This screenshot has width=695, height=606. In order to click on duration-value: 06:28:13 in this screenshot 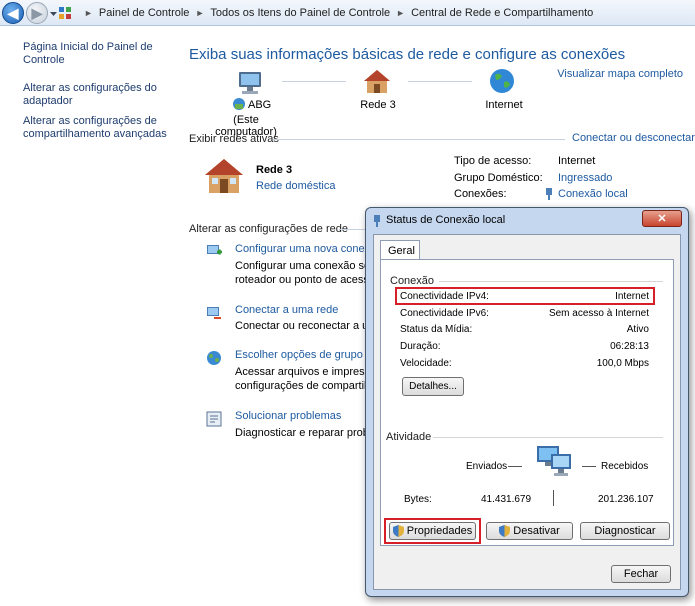, I will do `click(629, 346)`.